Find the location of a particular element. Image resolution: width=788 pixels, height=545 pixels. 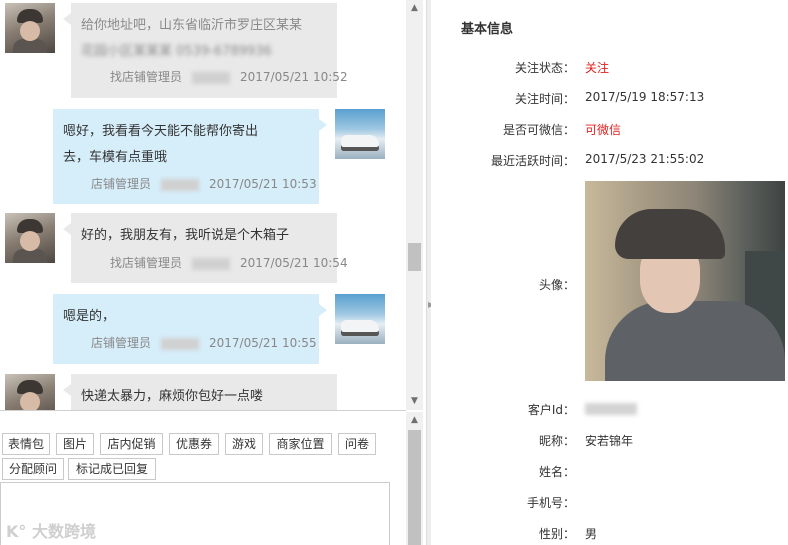

message-bubble-incoming: 快递太暴力，麻烦你包好一点喽 is located at coordinates (200, 392).